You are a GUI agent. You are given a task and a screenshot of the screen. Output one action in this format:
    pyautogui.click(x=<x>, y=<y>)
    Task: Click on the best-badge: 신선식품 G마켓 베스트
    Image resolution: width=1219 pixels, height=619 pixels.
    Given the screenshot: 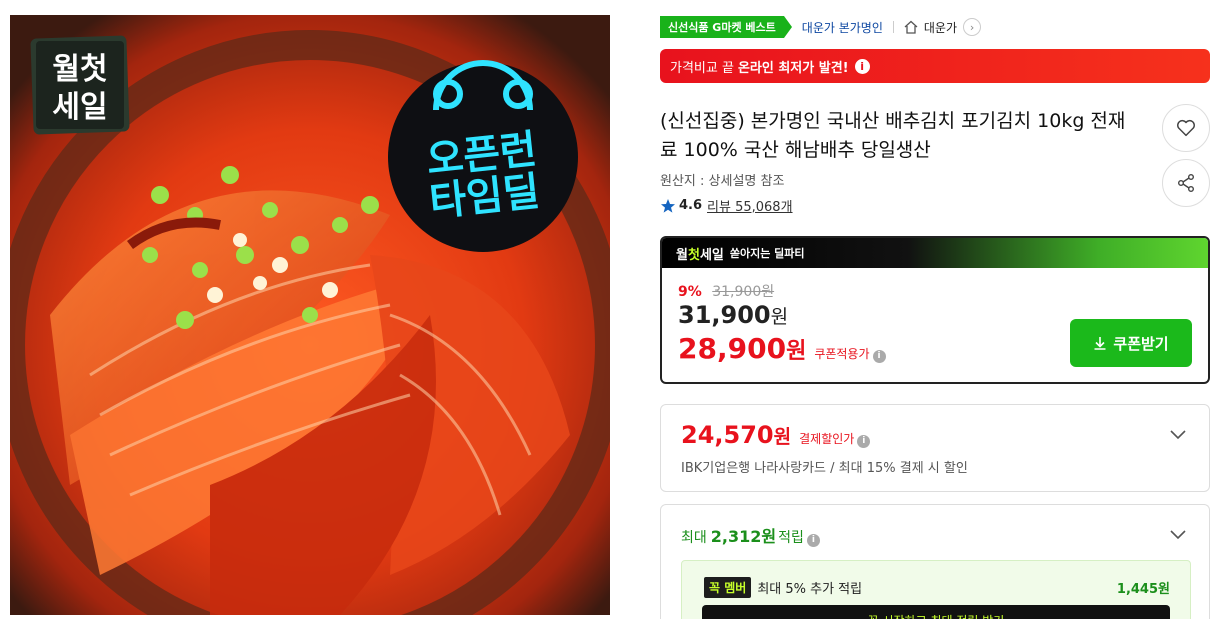 What is the action you would take?
    pyautogui.click(x=726, y=27)
    